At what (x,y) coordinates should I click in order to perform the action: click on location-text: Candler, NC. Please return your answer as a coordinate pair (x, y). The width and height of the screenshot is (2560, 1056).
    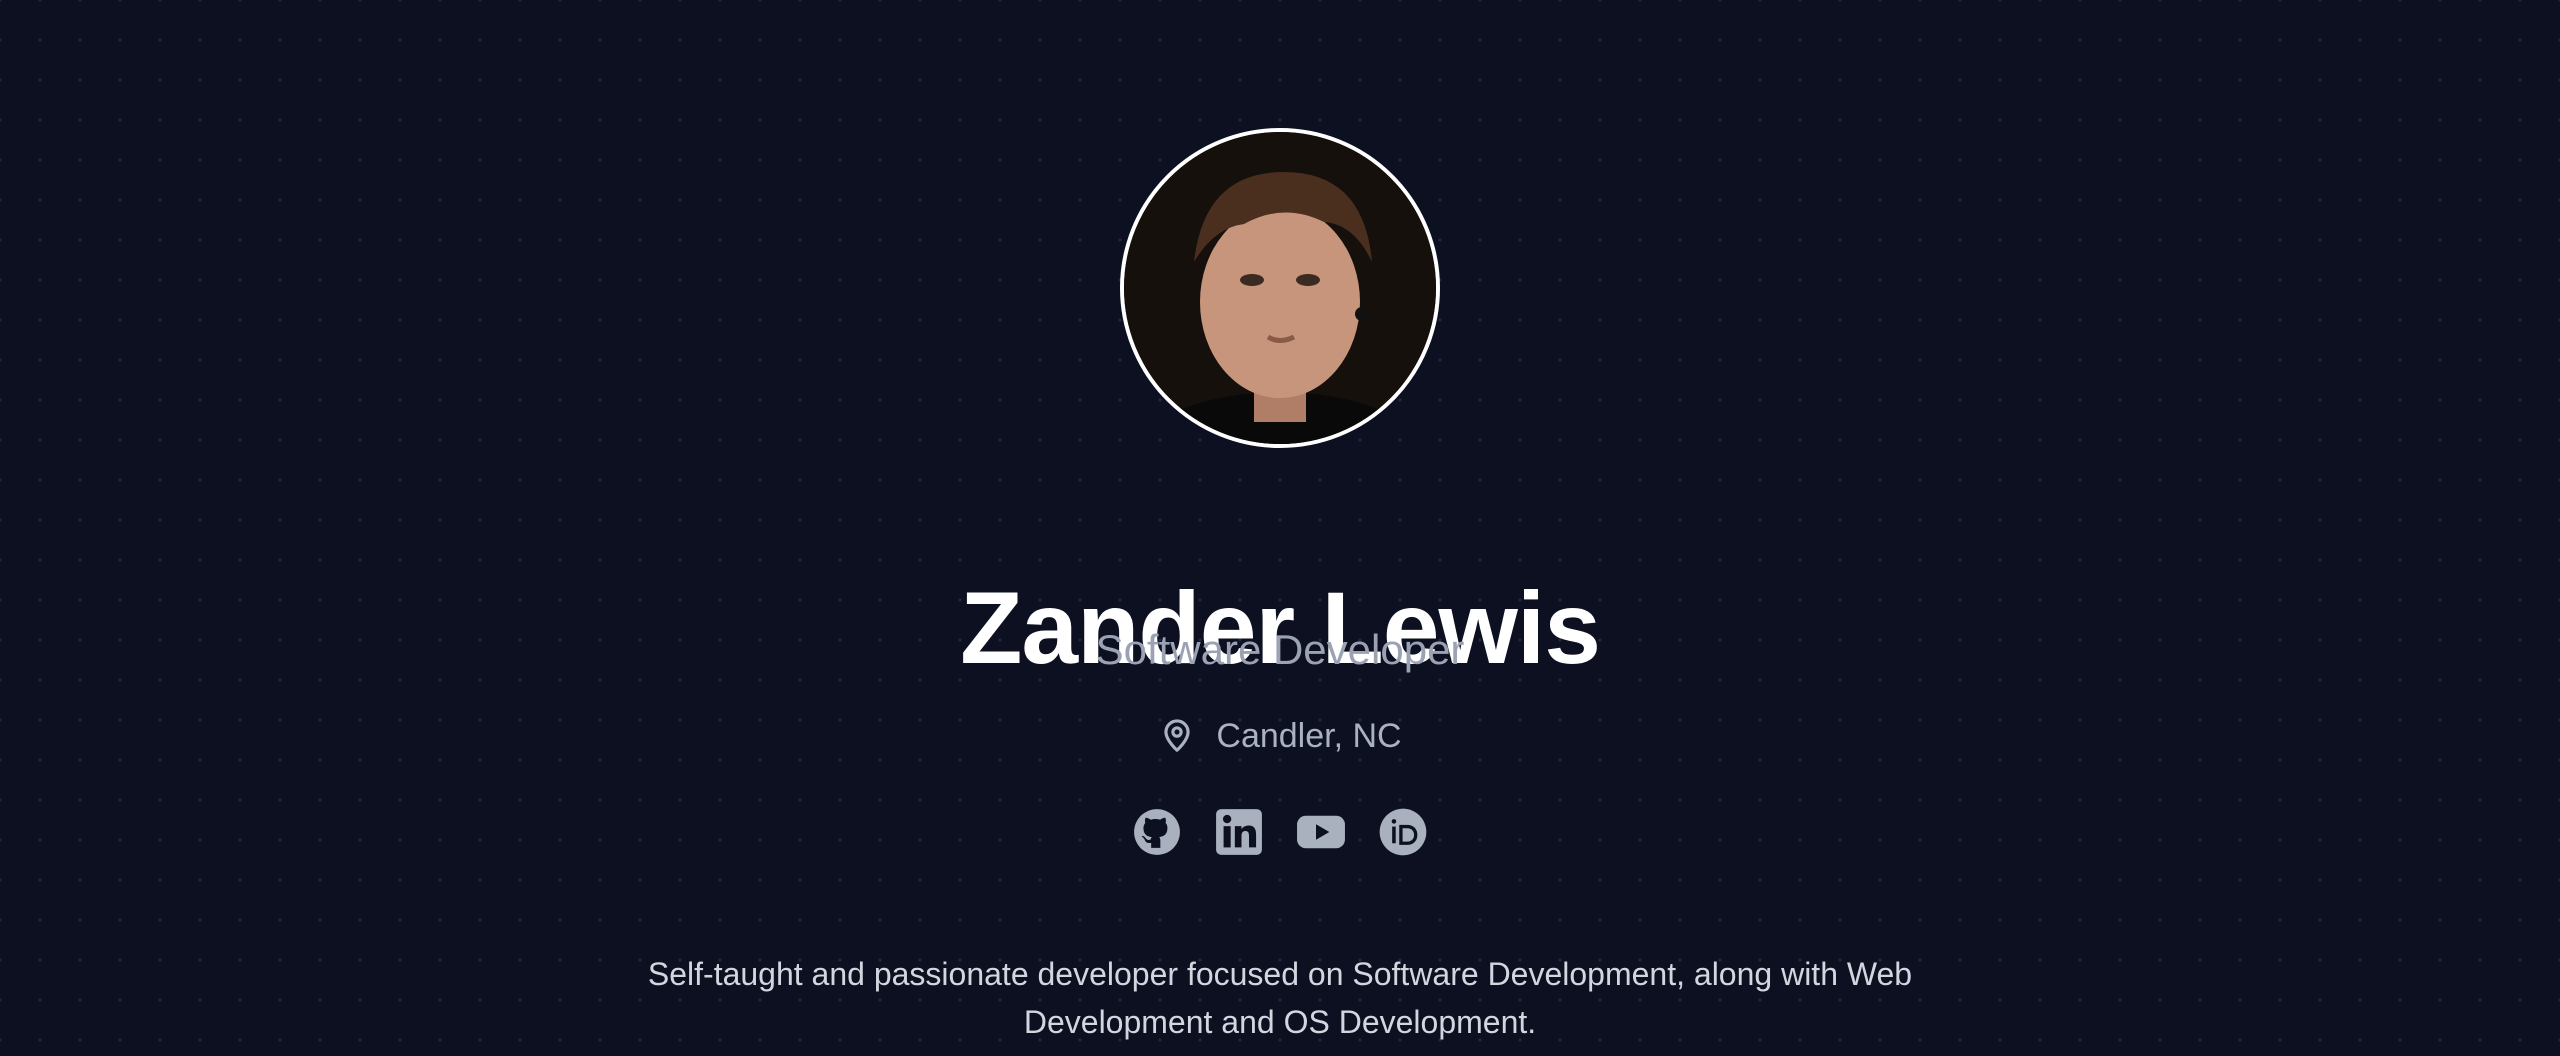
    Looking at the image, I should click on (1309, 735).